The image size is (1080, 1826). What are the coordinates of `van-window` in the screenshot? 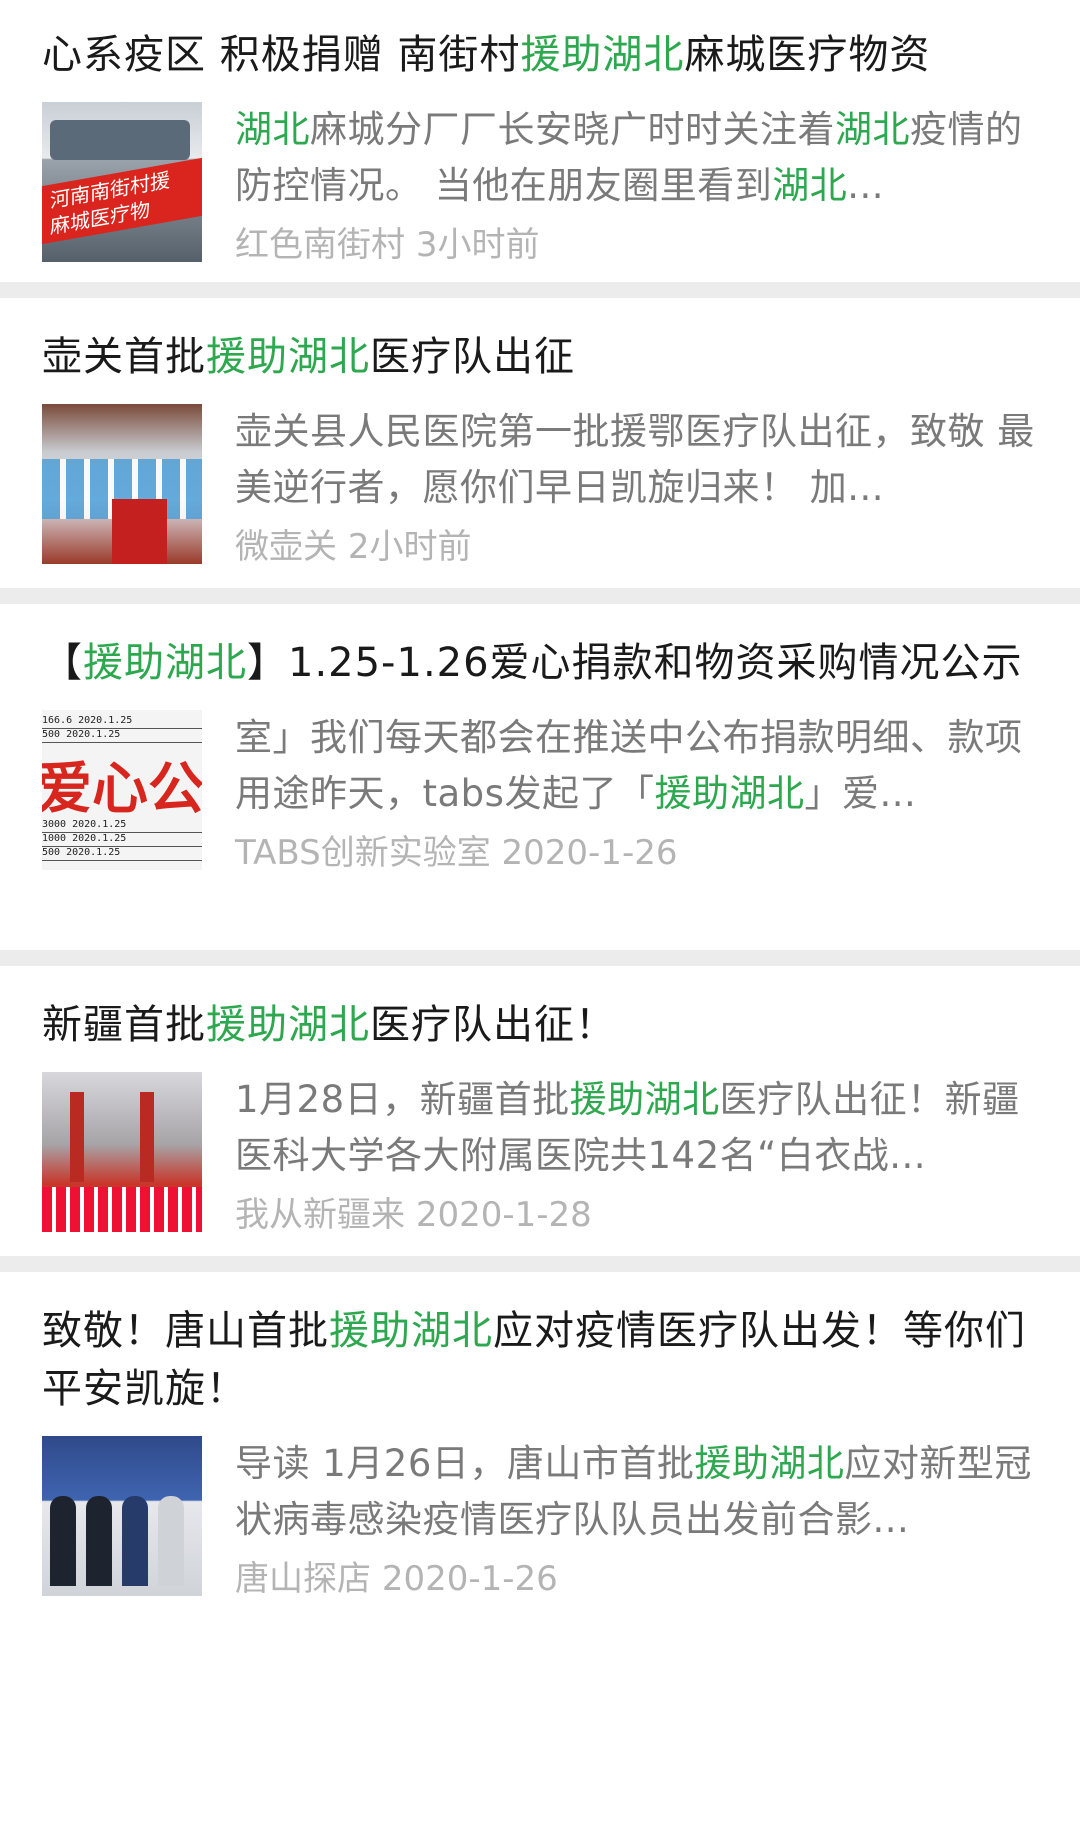 It's located at (120, 140).